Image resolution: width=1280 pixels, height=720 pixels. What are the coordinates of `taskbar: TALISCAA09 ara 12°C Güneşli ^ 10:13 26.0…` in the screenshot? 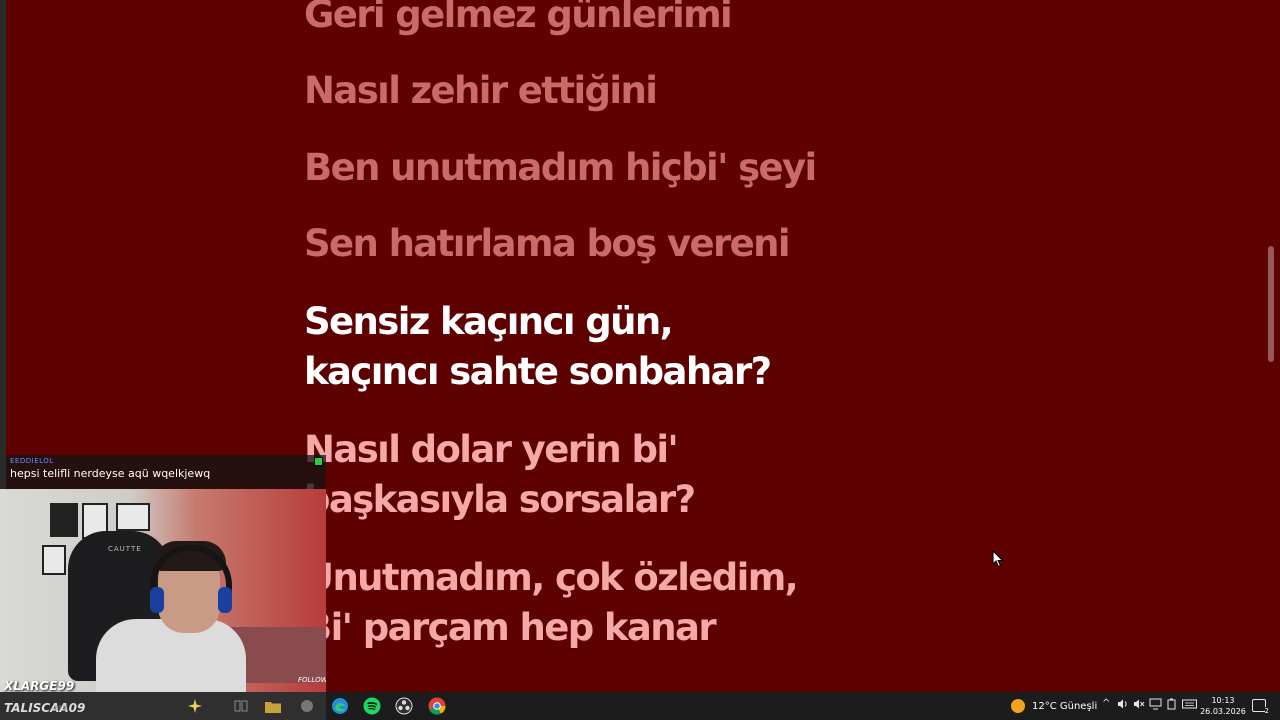 It's located at (640, 706).